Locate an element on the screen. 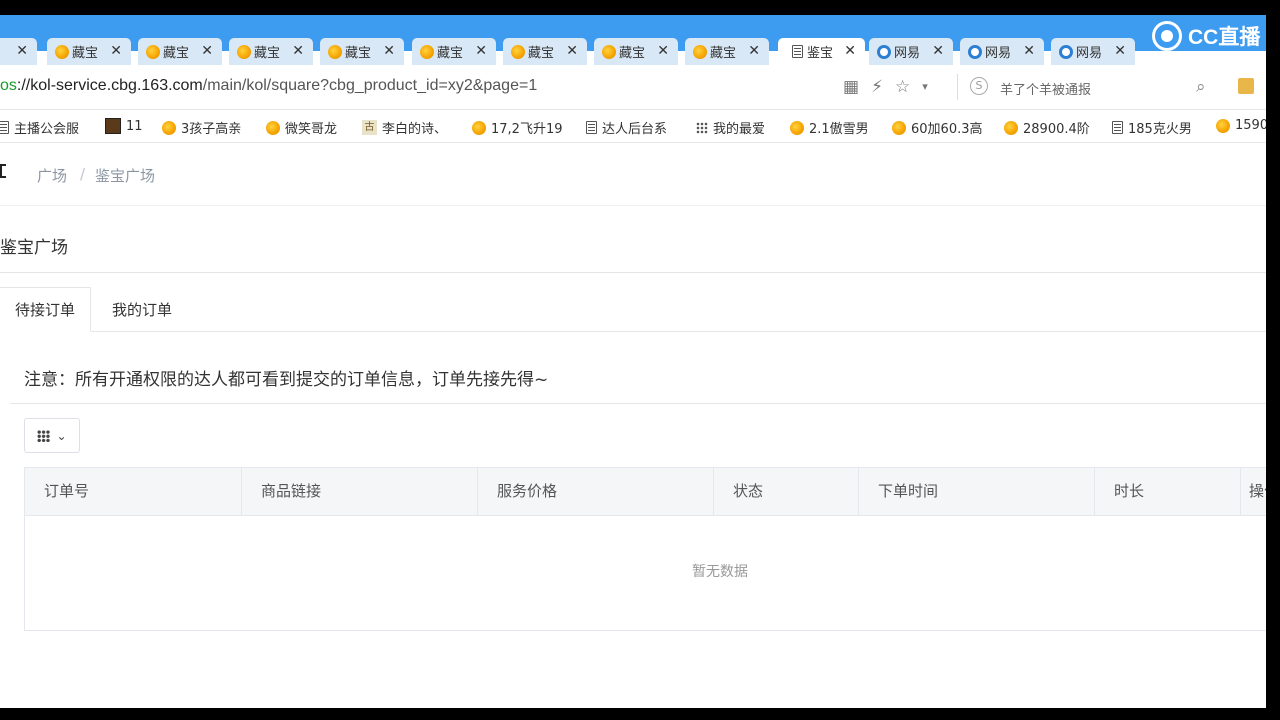 This screenshot has height=720, width=1280. table-header: 订单号 商品链接 服务价格 状态 下单时间 时长 操作 is located at coordinates (645, 492).